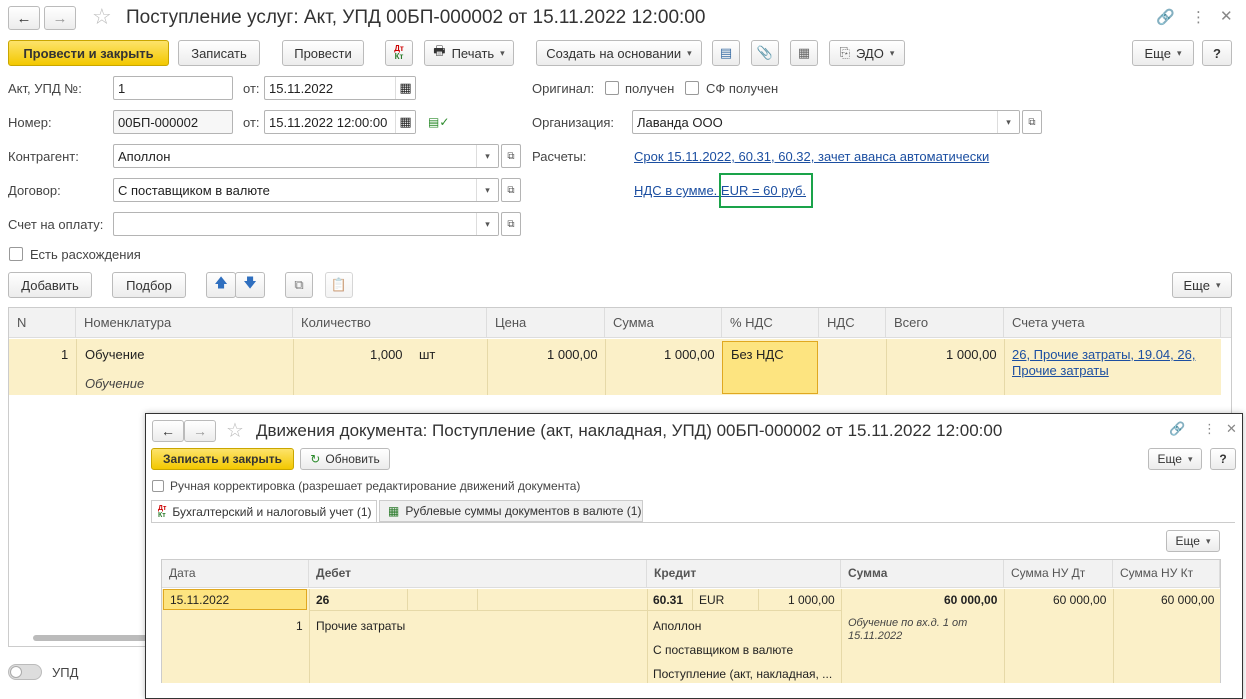 The height and width of the screenshot is (699, 1246). What do you see at coordinates (1223, 459) in the screenshot?
I see `modal-help-button: ?` at bounding box center [1223, 459].